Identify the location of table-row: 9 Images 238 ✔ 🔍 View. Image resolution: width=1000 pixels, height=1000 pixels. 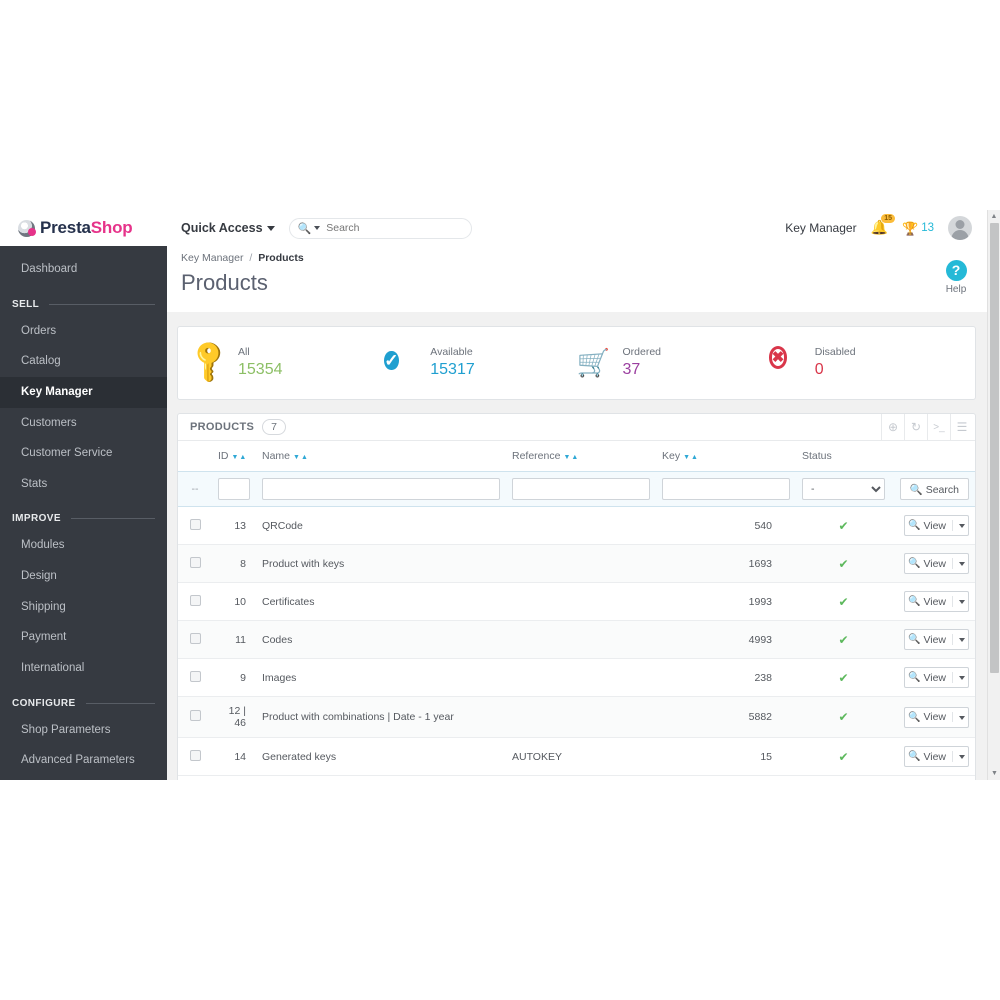
(576, 677).